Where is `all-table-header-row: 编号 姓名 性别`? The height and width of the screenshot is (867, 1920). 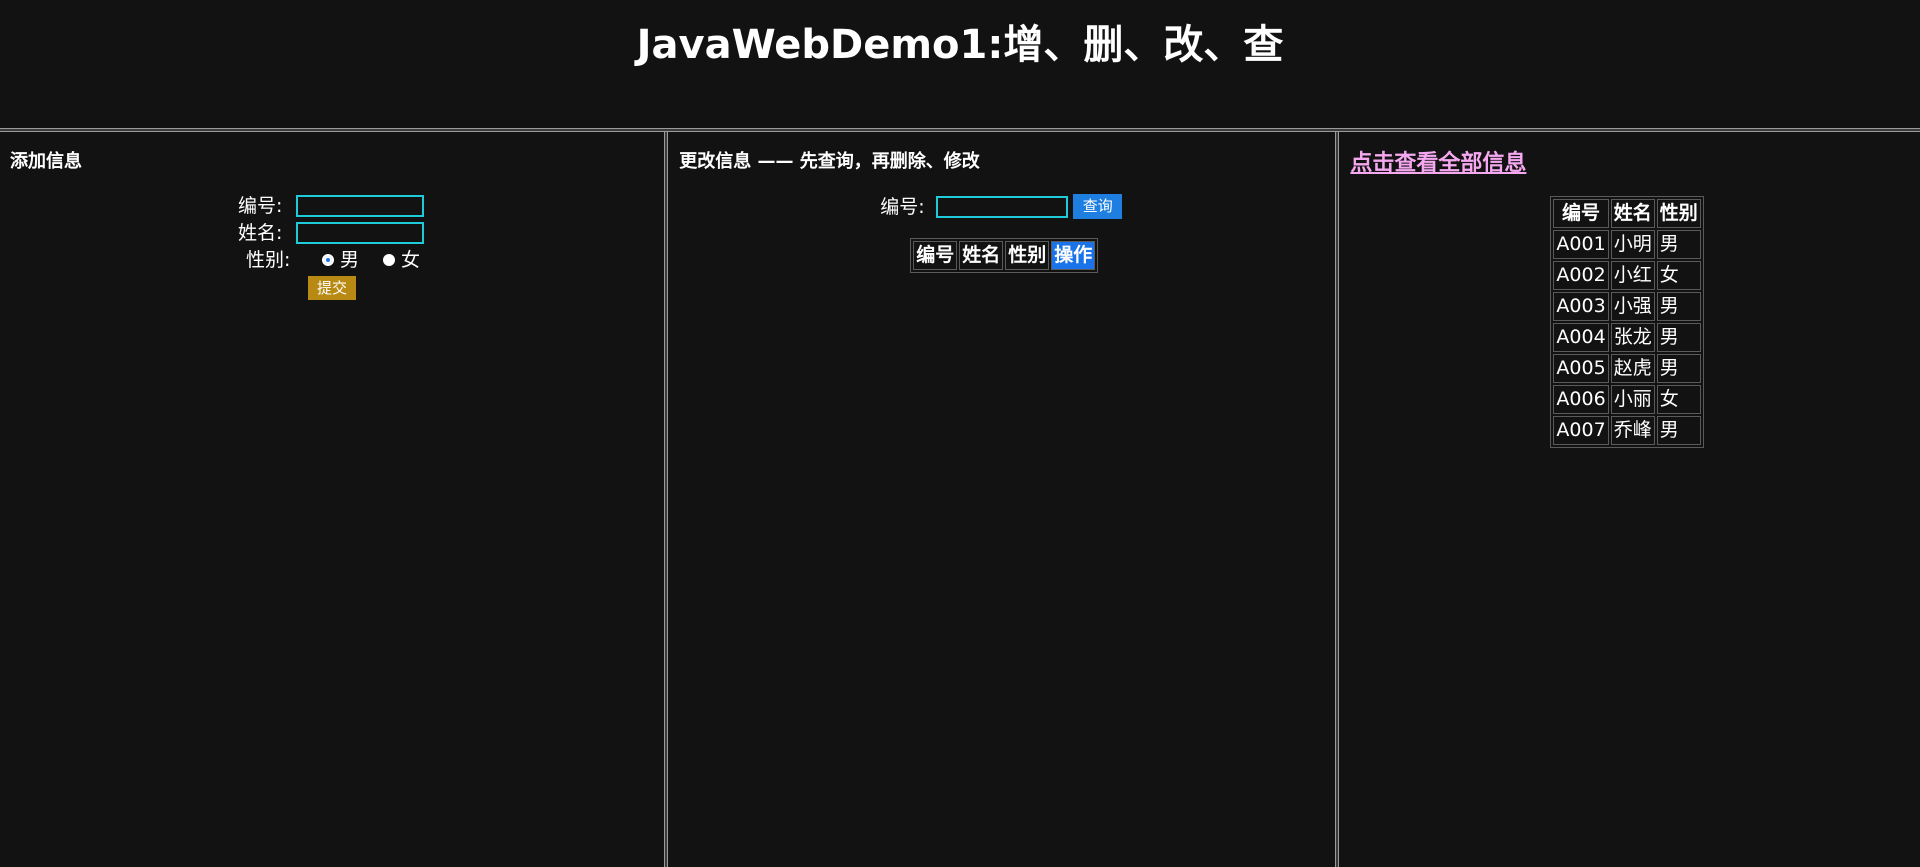
all-table-header-row: 编号 姓名 性别 is located at coordinates (1627, 213).